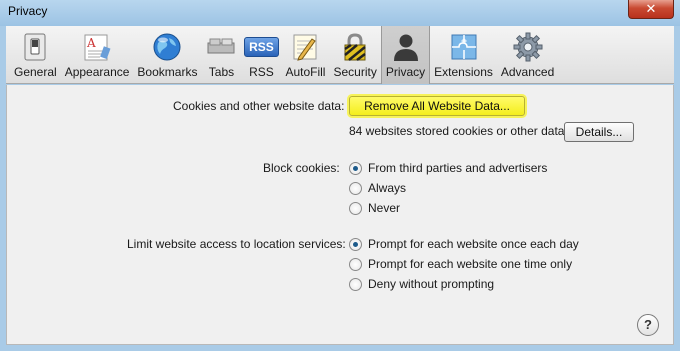 Image resolution: width=680 pixels, height=351 pixels. I want to click on radio-label: Prompt for each website one time only, so click(470, 264).